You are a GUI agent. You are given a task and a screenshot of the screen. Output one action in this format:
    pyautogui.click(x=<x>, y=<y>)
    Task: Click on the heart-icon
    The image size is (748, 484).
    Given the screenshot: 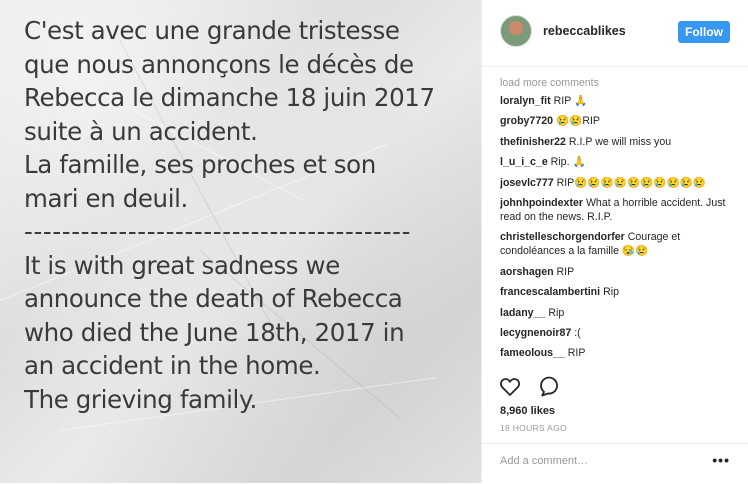 What is the action you would take?
    pyautogui.click(x=510, y=387)
    